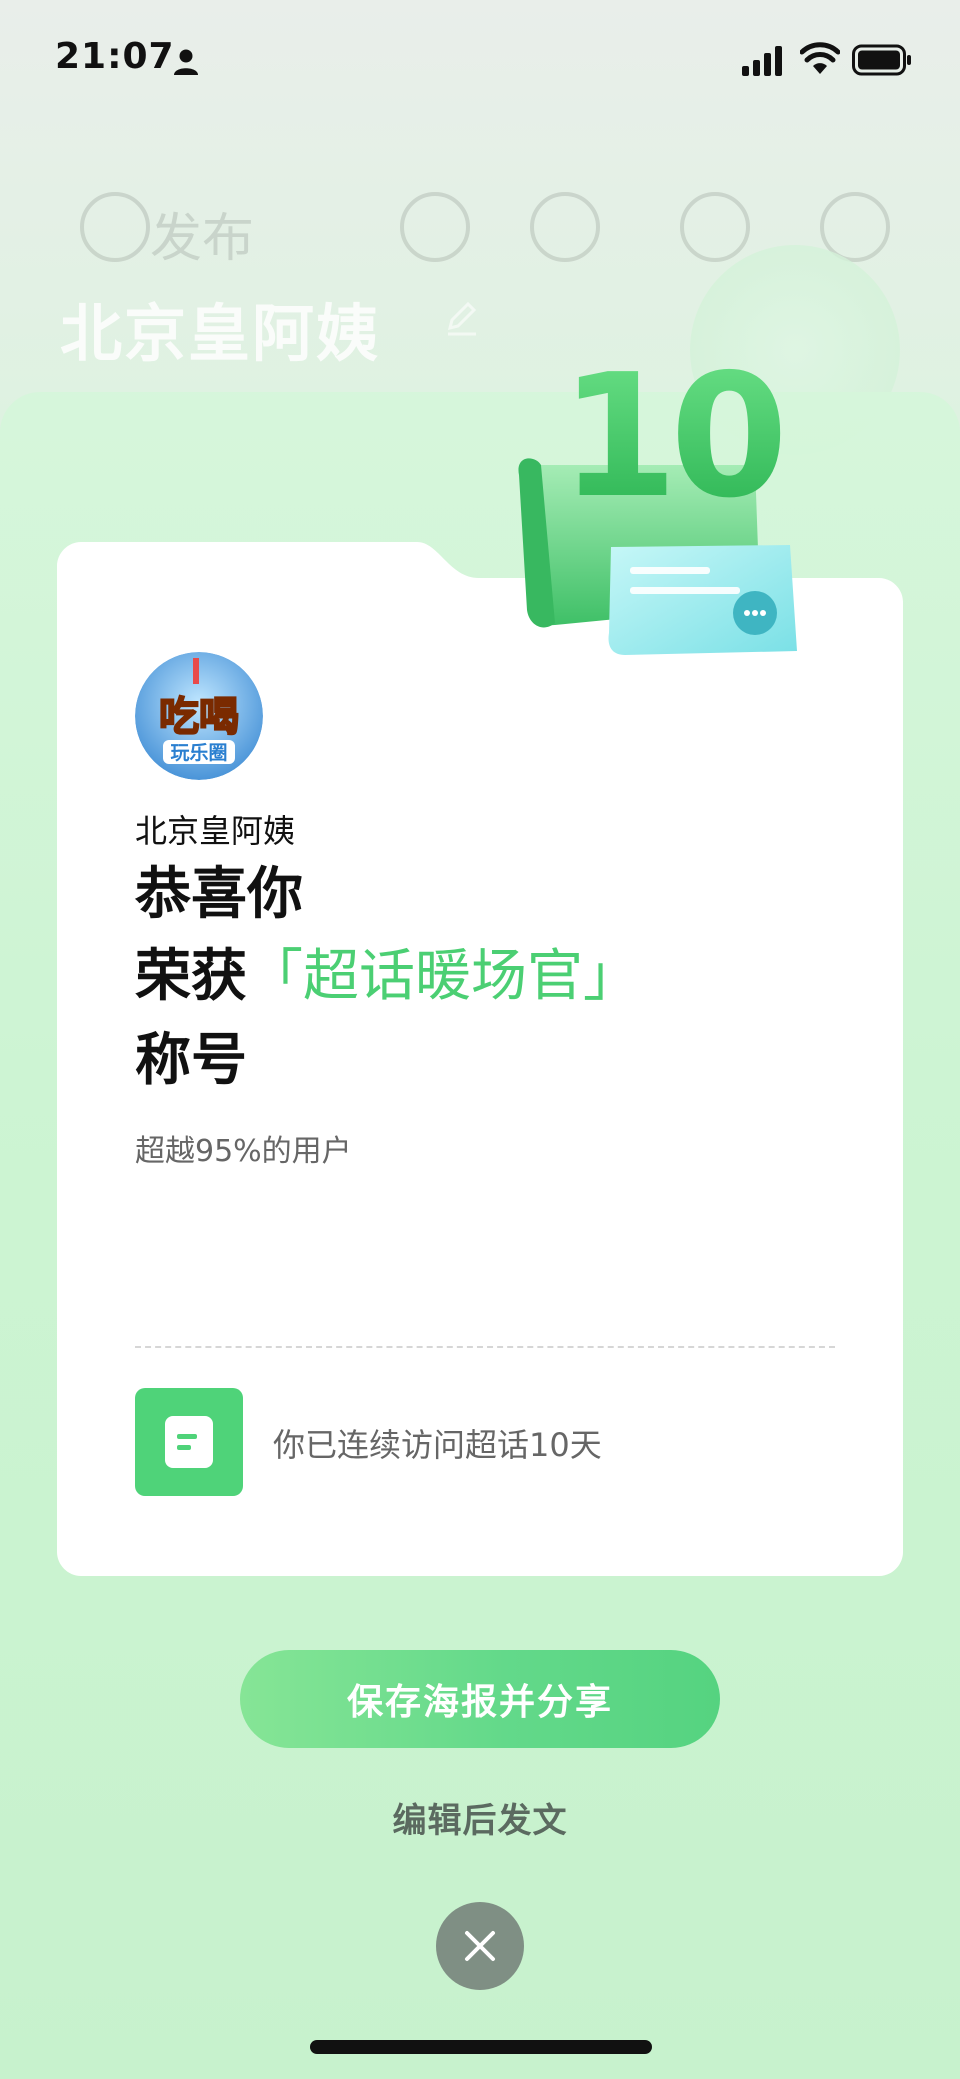 This screenshot has height=2079, width=960. Describe the element at coordinates (762, 61) in the screenshot. I see `cellular-signal-icon` at that location.